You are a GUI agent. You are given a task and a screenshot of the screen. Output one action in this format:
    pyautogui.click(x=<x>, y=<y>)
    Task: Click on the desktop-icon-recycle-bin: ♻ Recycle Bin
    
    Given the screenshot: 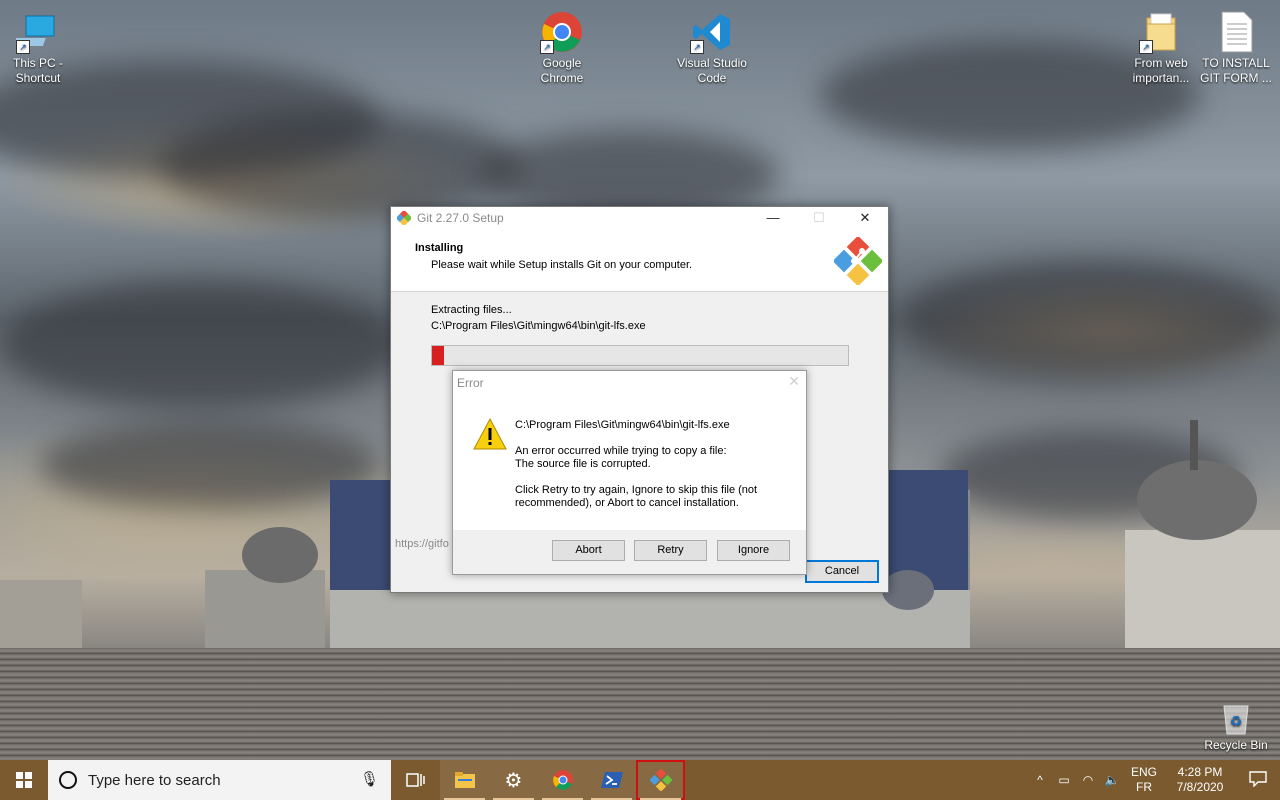 What is the action you would take?
    pyautogui.click(x=1236, y=726)
    